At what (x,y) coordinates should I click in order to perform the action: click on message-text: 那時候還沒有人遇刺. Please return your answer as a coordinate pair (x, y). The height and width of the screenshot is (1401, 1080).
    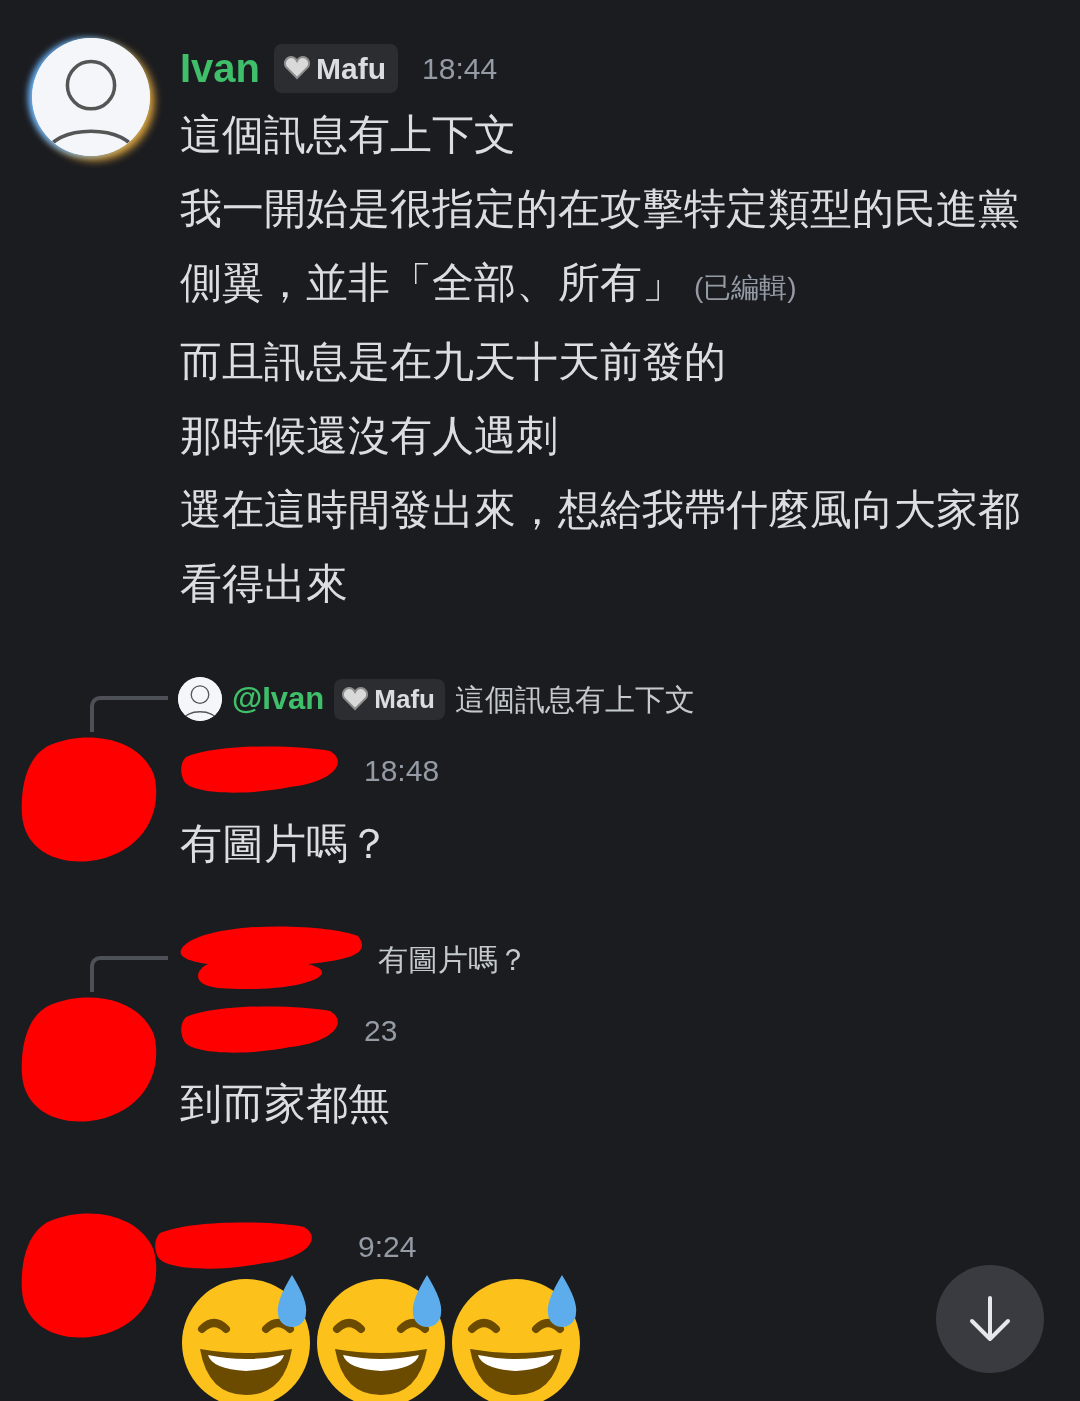
    Looking at the image, I should click on (369, 436).